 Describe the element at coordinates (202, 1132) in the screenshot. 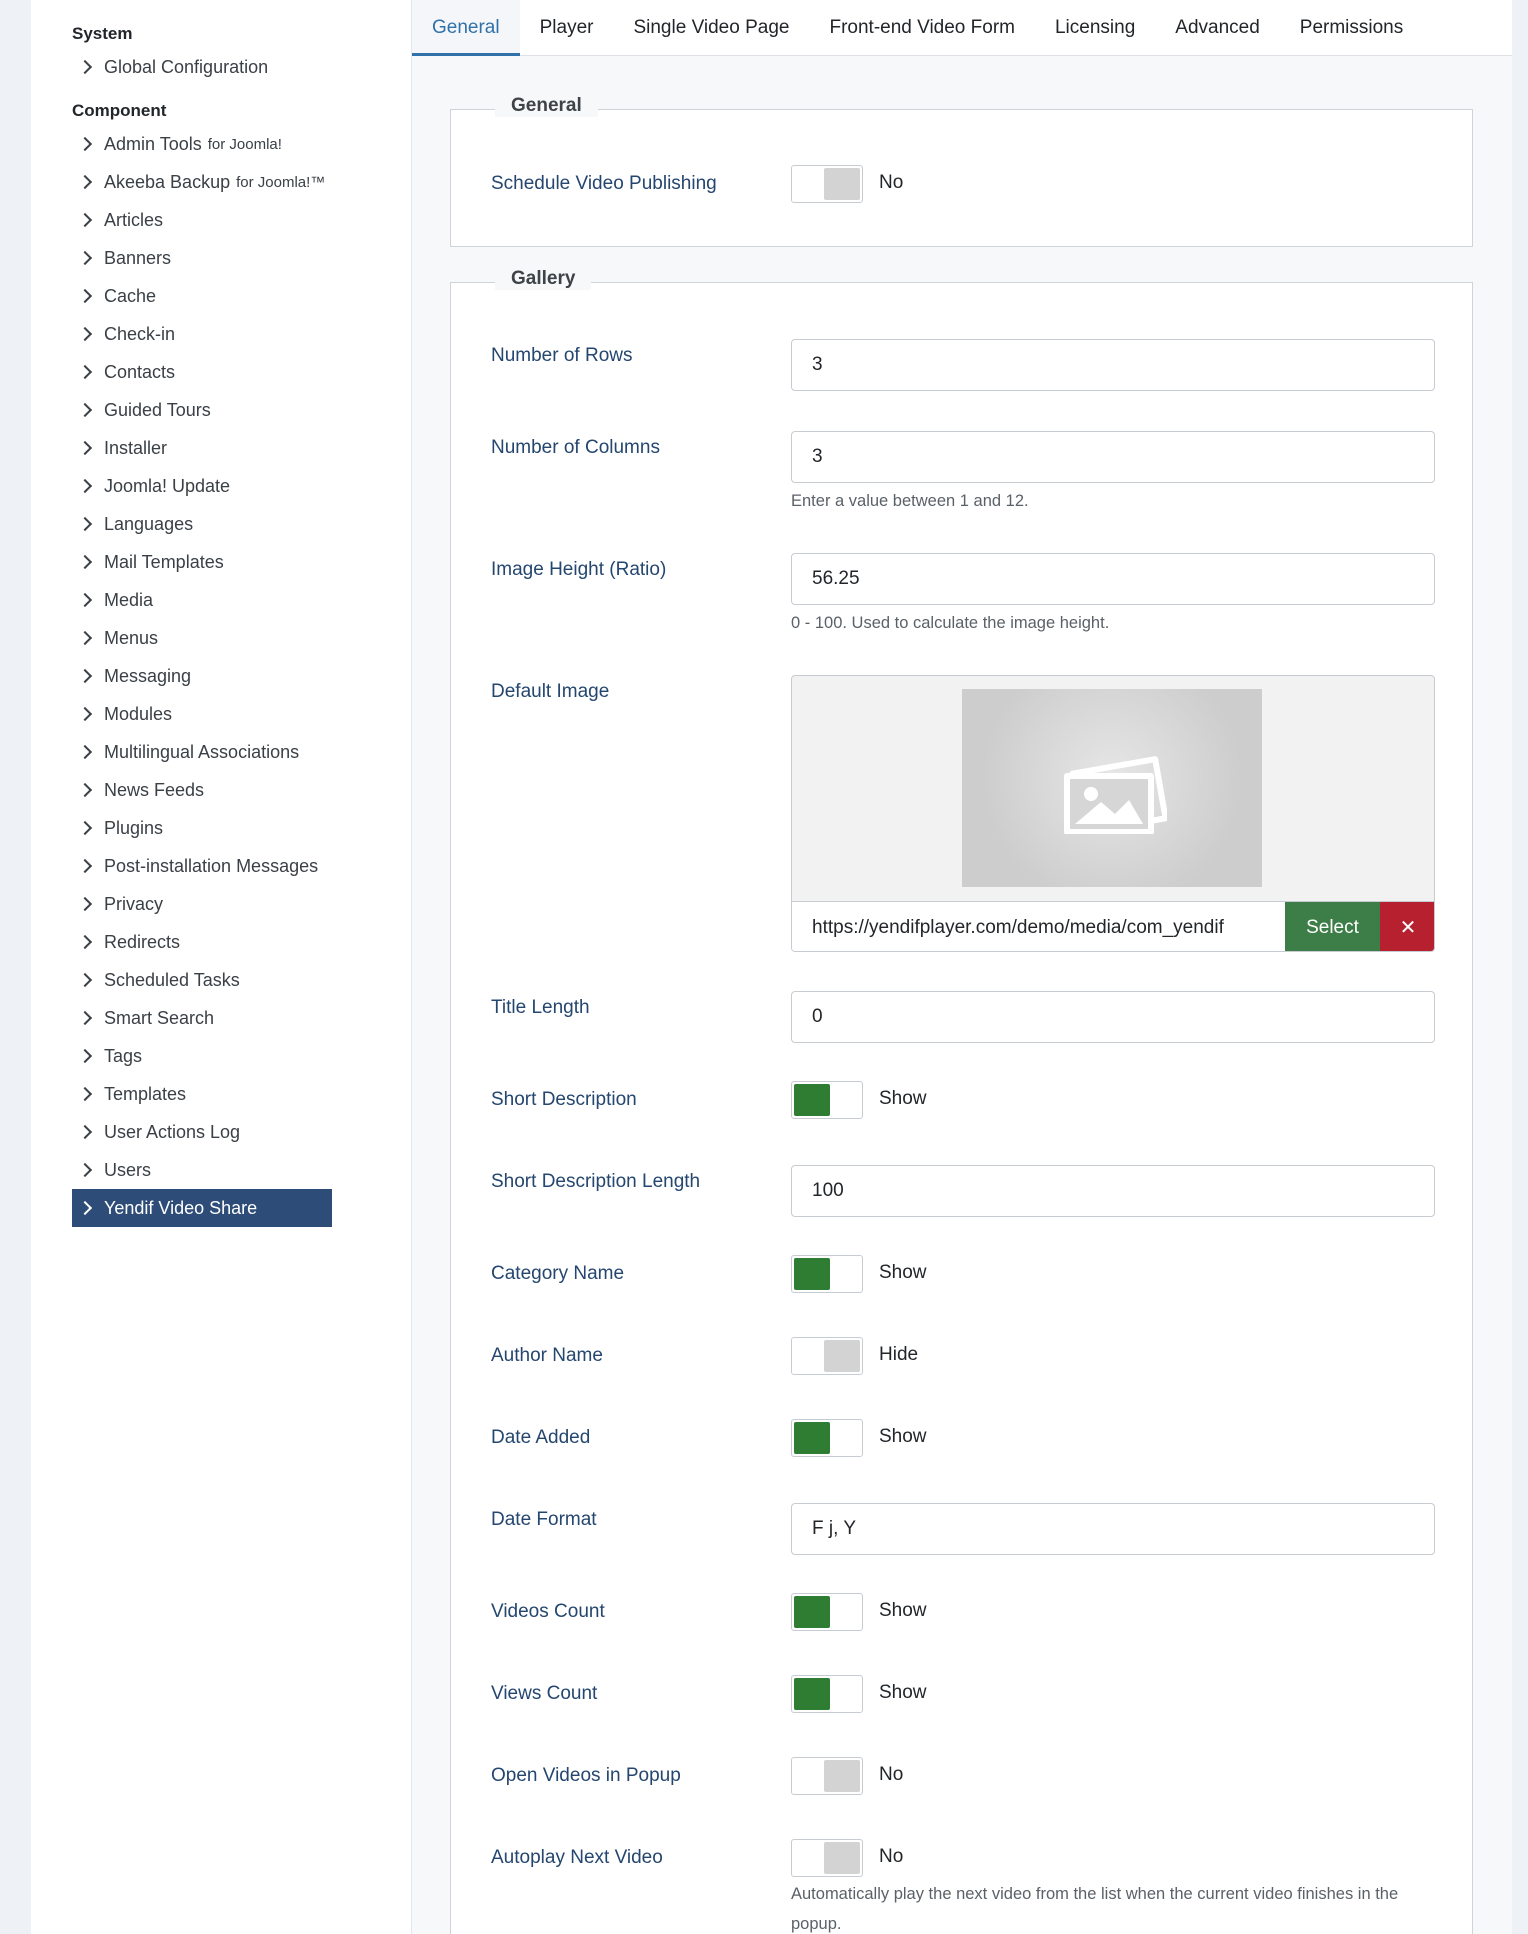

I see `sidebar-item-user-actions-log: User Actions Log` at that location.